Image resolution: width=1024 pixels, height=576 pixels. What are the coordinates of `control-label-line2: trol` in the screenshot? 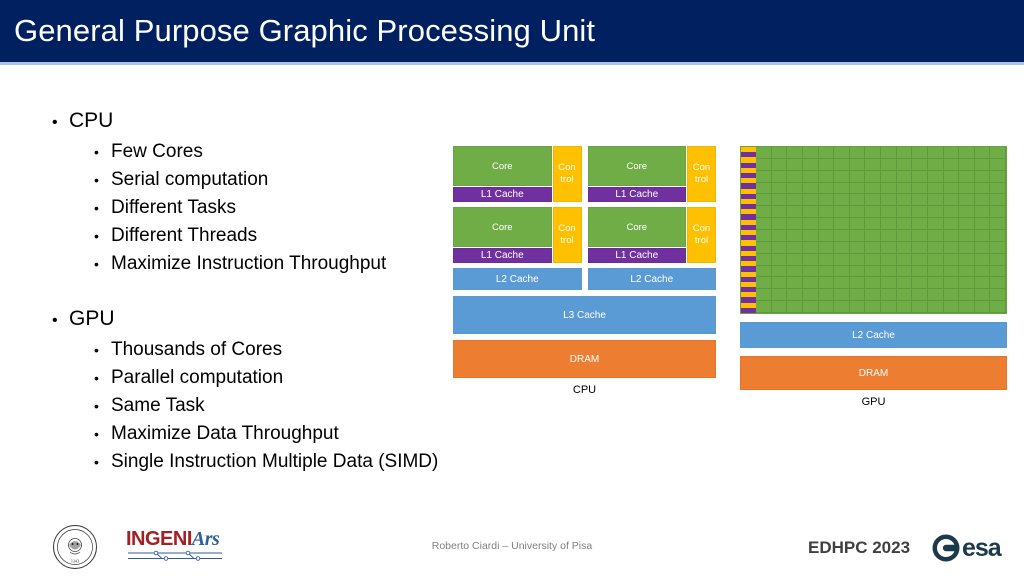 It's located at (701, 240).